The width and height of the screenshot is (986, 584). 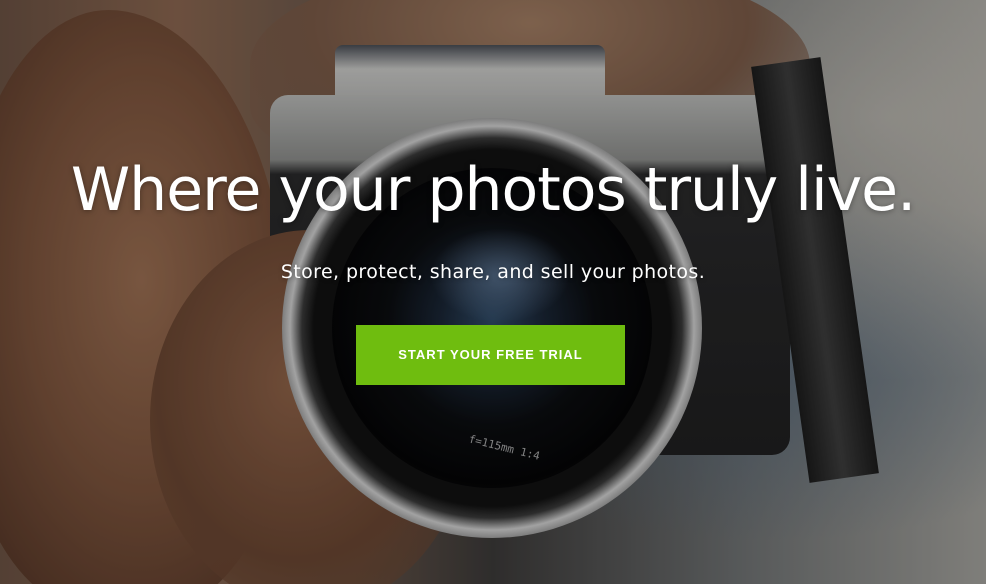 What do you see at coordinates (493, 190) in the screenshot?
I see `hero-headline: Where your photos truly live.` at bounding box center [493, 190].